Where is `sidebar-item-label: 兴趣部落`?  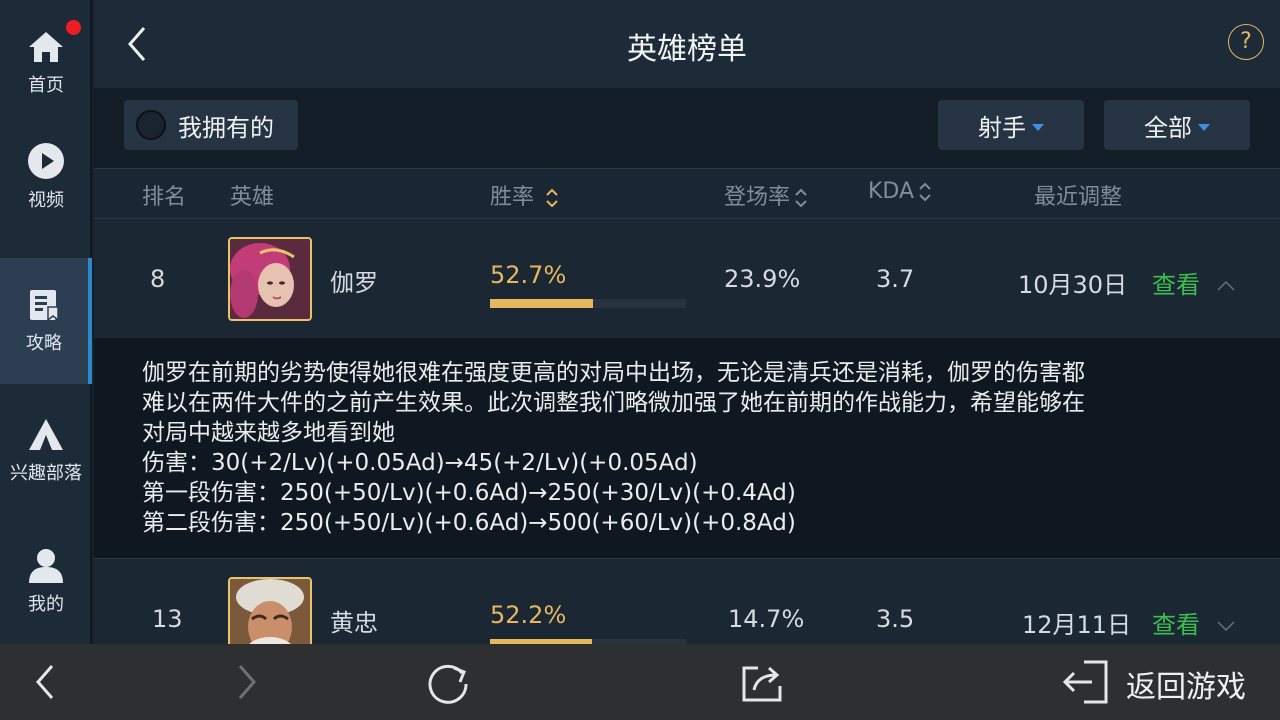 sidebar-item-label: 兴趣部落 is located at coordinates (46, 473).